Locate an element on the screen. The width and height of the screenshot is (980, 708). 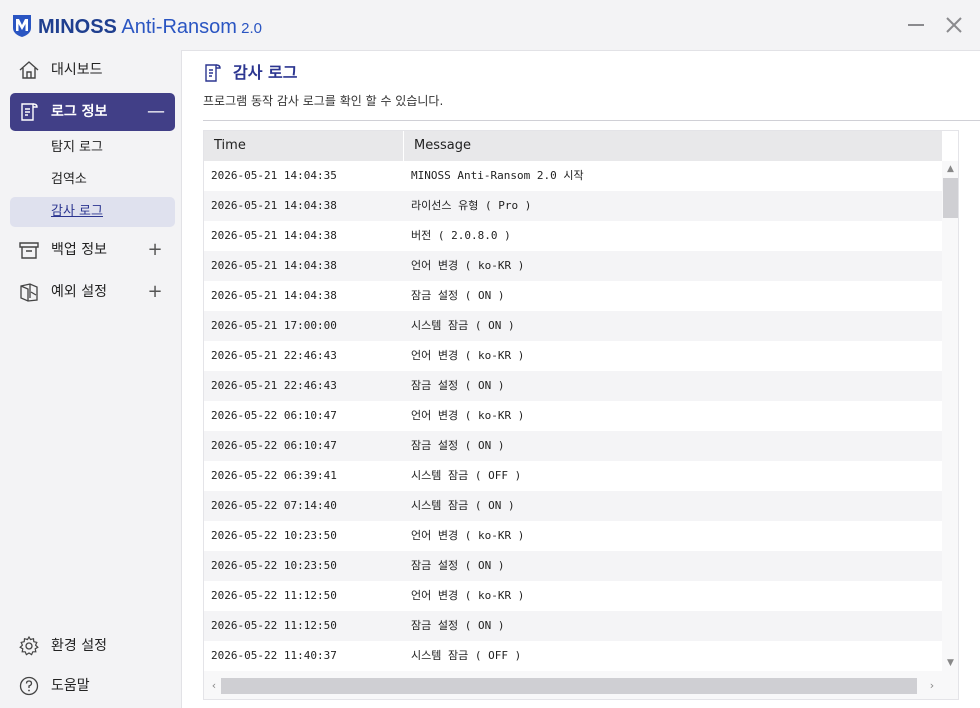
sidebar-item-backup-info: 백업 정보 + is located at coordinates (92, 250).